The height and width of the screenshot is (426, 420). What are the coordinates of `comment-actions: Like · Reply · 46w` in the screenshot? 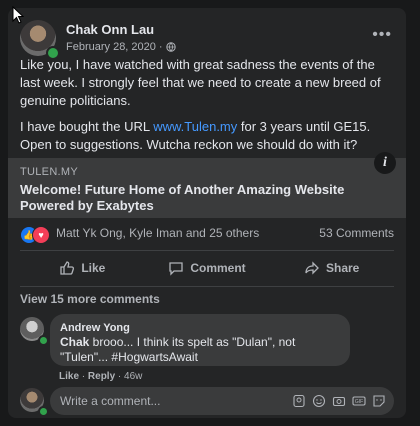 It's located at (101, 376).